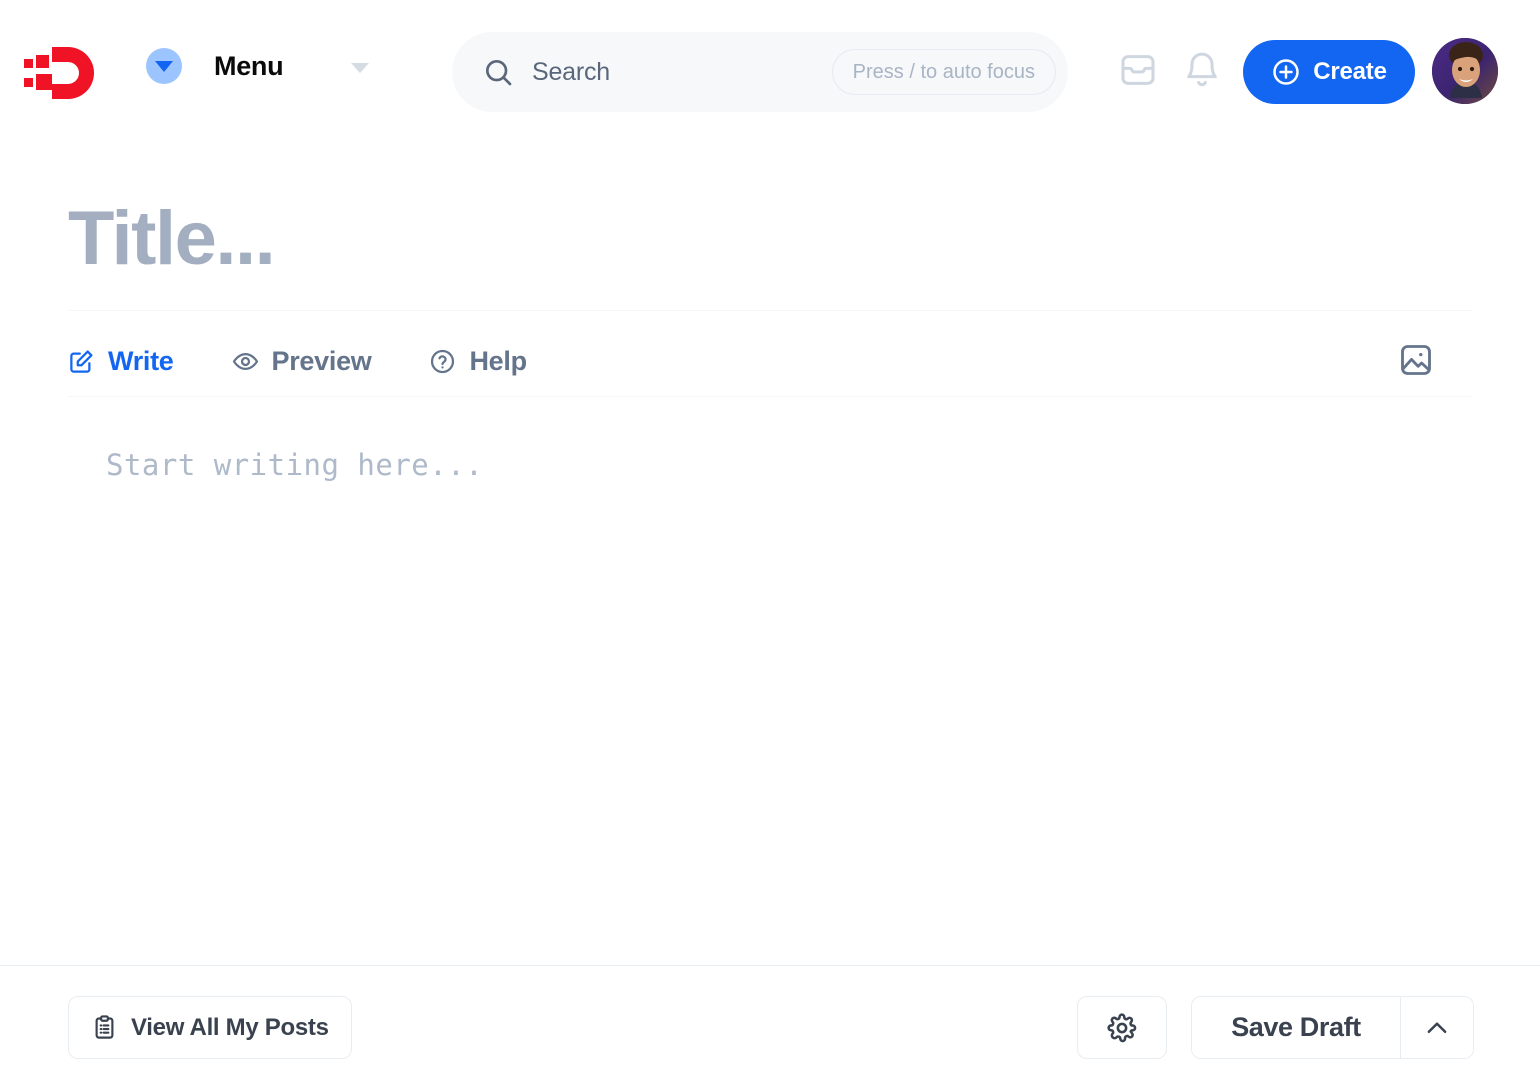  I want to click on view-all-my-posts-button: View All My Posts, so click(210, 1027).